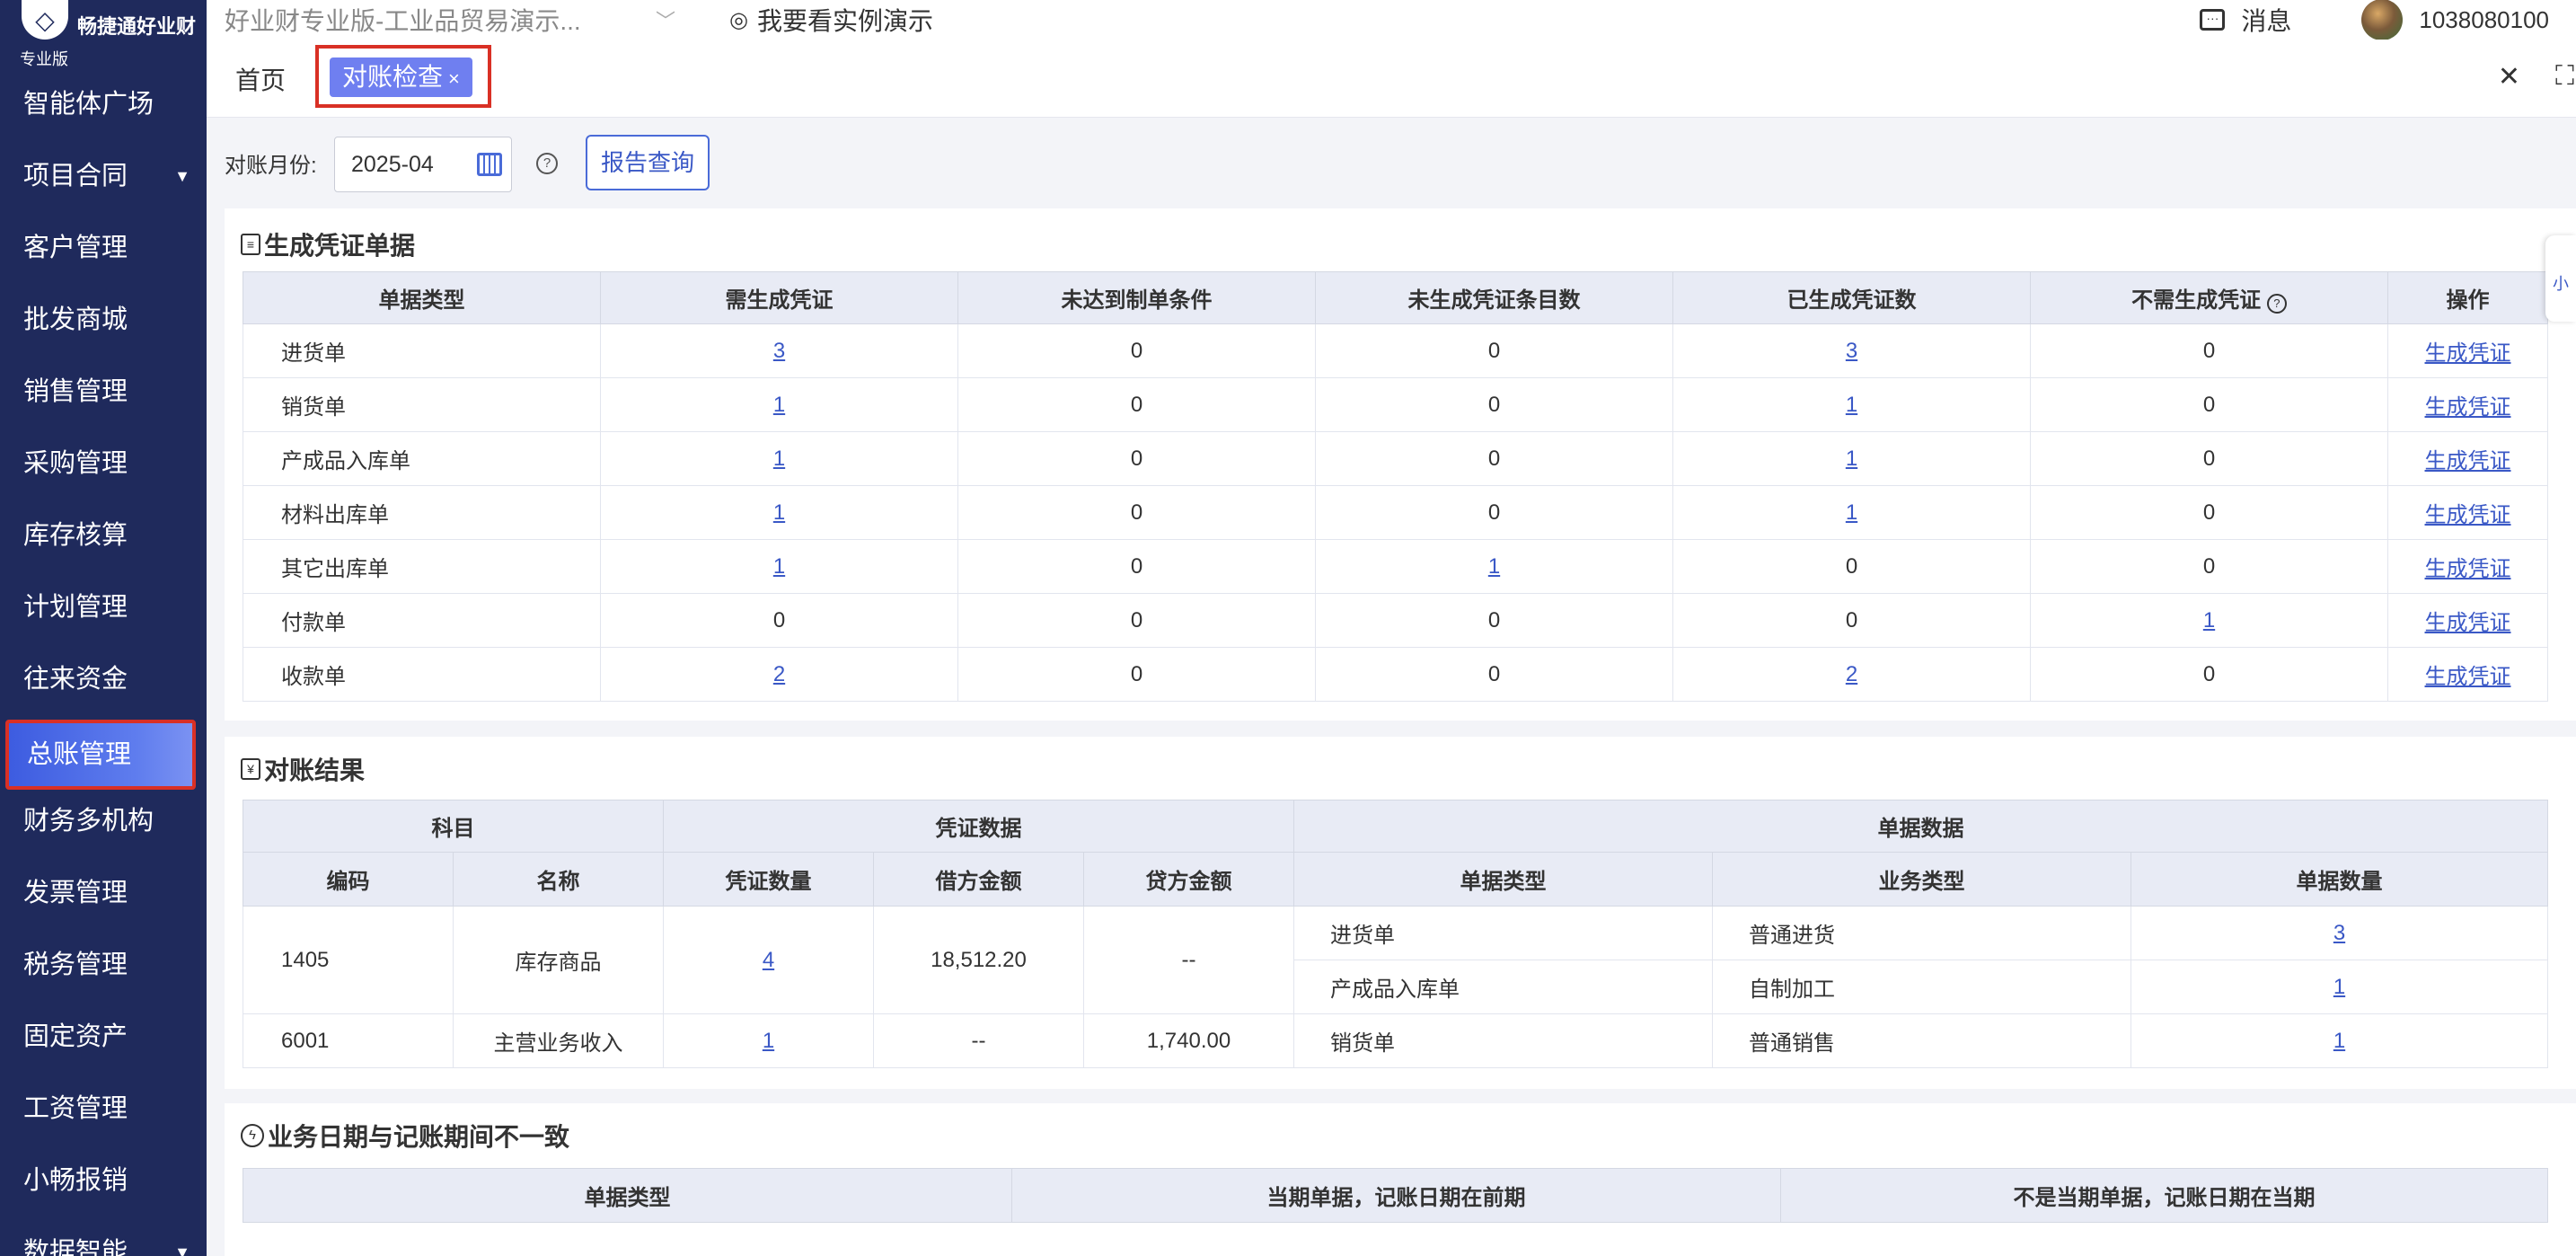 The image size is (2576, 1256). What do you see at coordinates (75, 965) in the screenshot?
I see `sidebar-item-label: 税务管理` at bounding box center [75, 965].